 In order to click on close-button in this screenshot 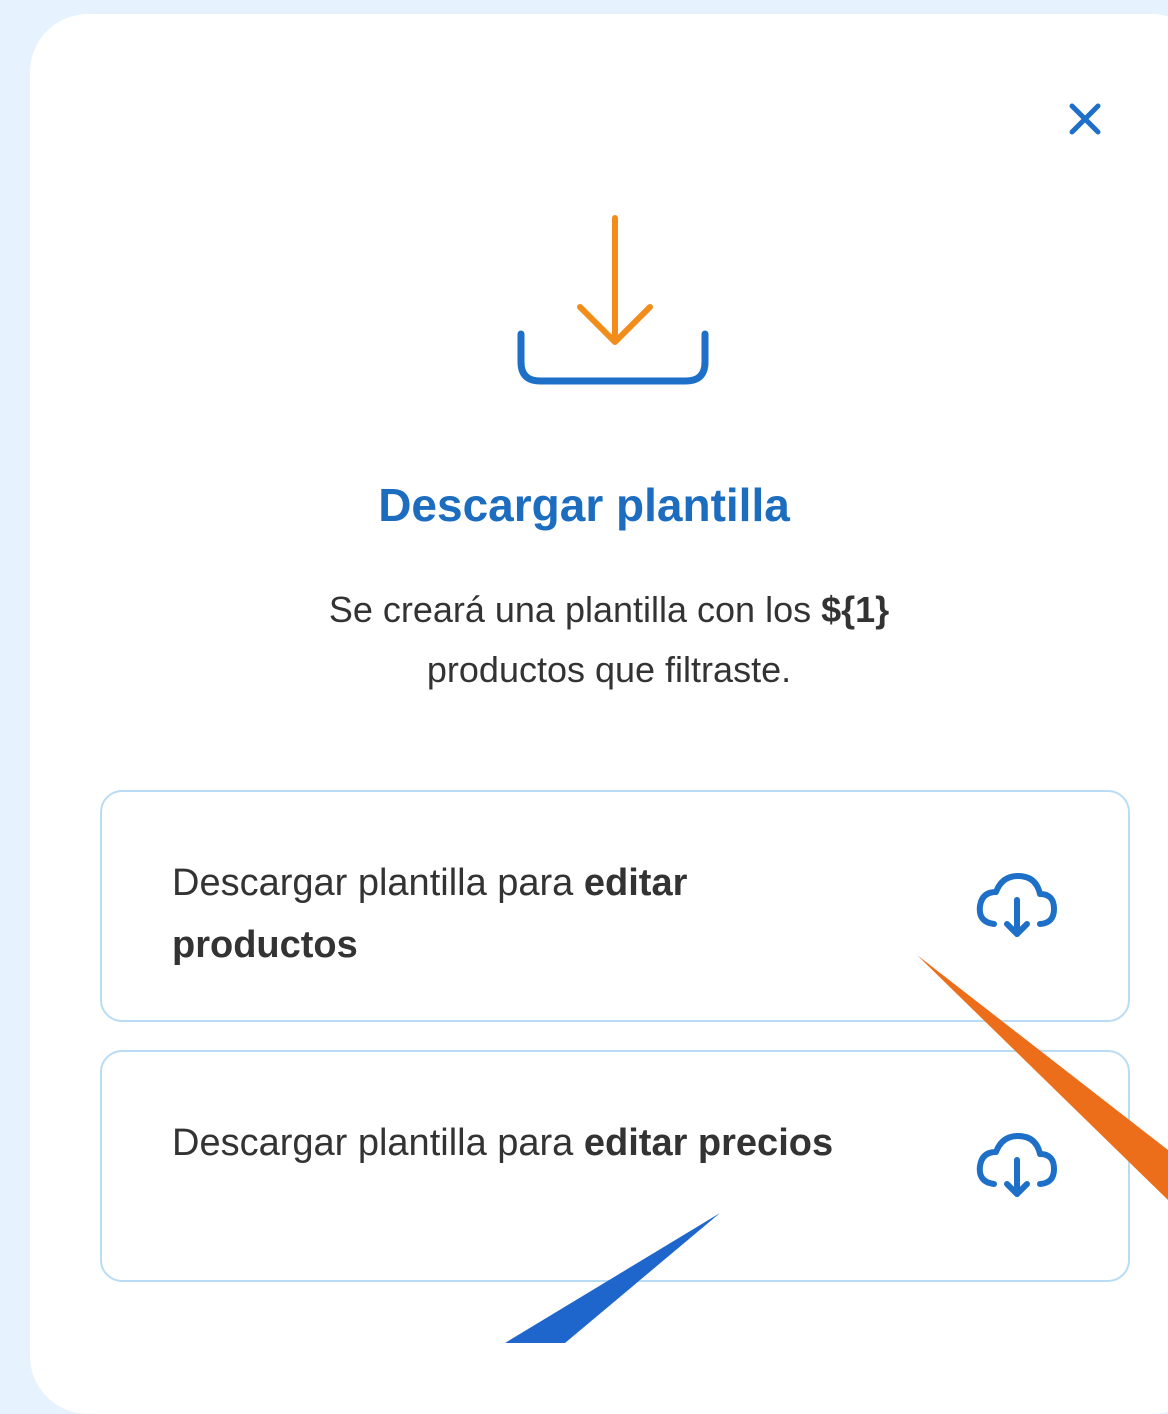, I will do `click(1085, 119)`.